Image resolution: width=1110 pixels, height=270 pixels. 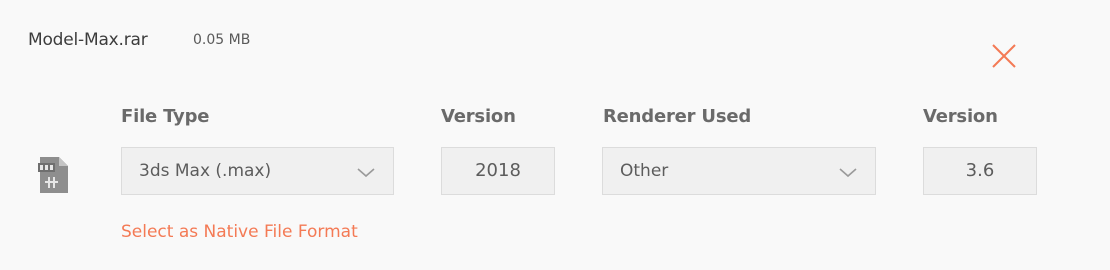 I want to click on file-type-label: File Type, so click(x=165, y=116).